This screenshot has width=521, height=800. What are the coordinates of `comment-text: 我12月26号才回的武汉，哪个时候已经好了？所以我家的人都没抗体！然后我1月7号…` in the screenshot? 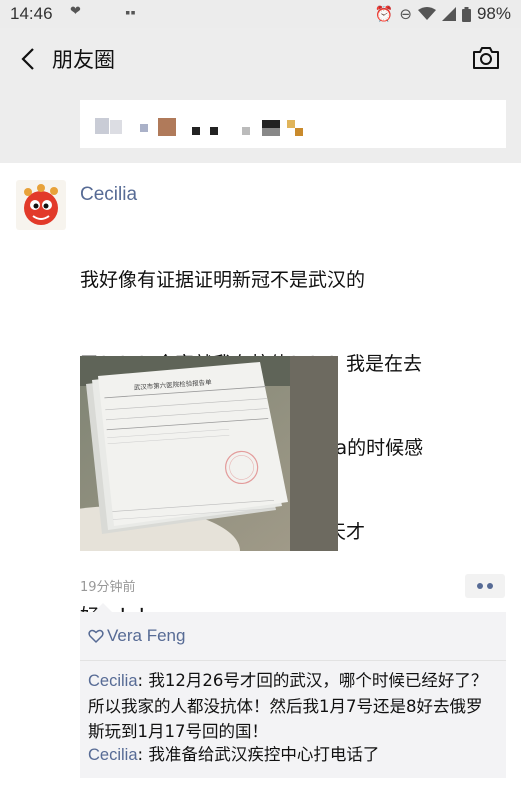 It's located at (288, 706).